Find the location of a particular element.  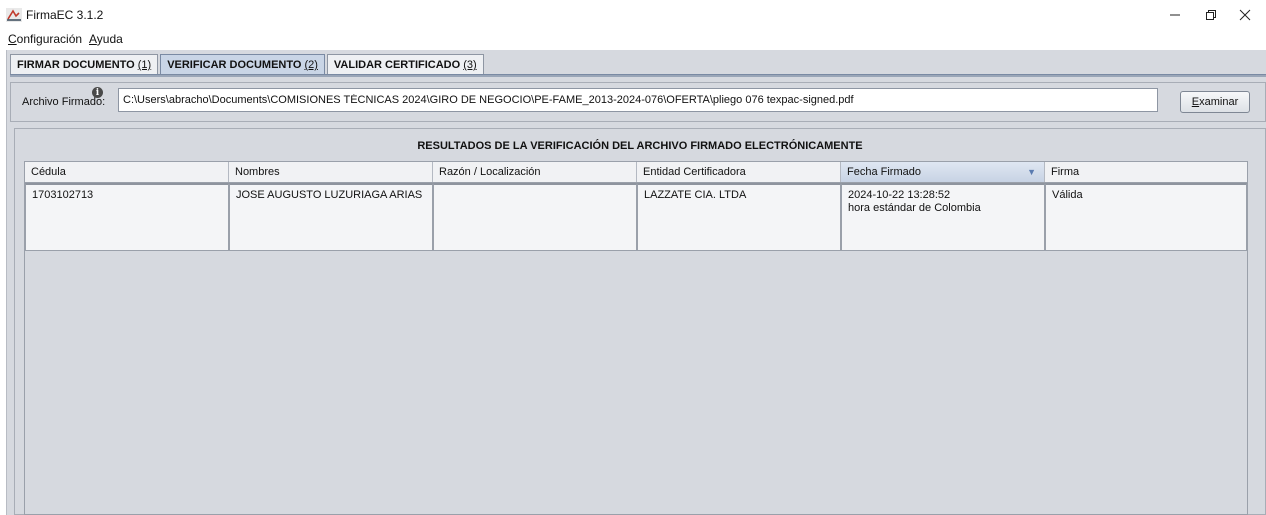

menu-label: onfiguración is located at coordinates (49, 39).